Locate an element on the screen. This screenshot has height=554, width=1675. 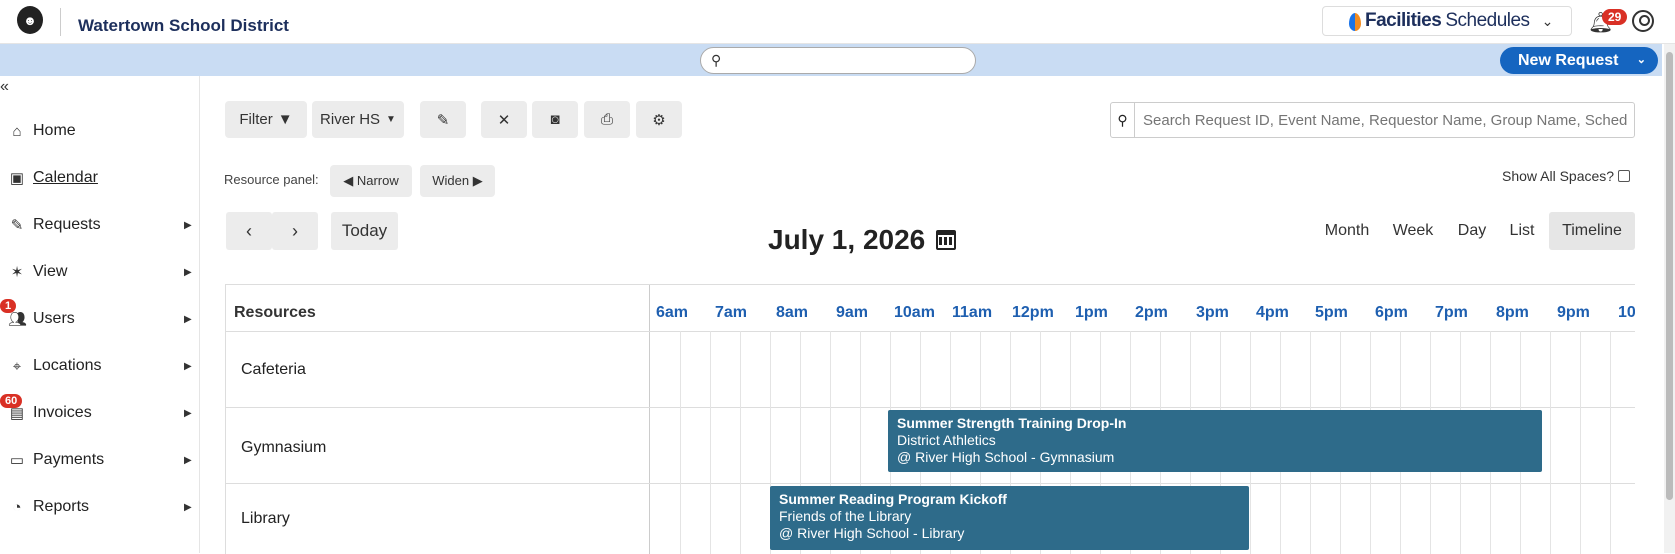
new-request-label: New Request is located at coordinates (1568, 60).